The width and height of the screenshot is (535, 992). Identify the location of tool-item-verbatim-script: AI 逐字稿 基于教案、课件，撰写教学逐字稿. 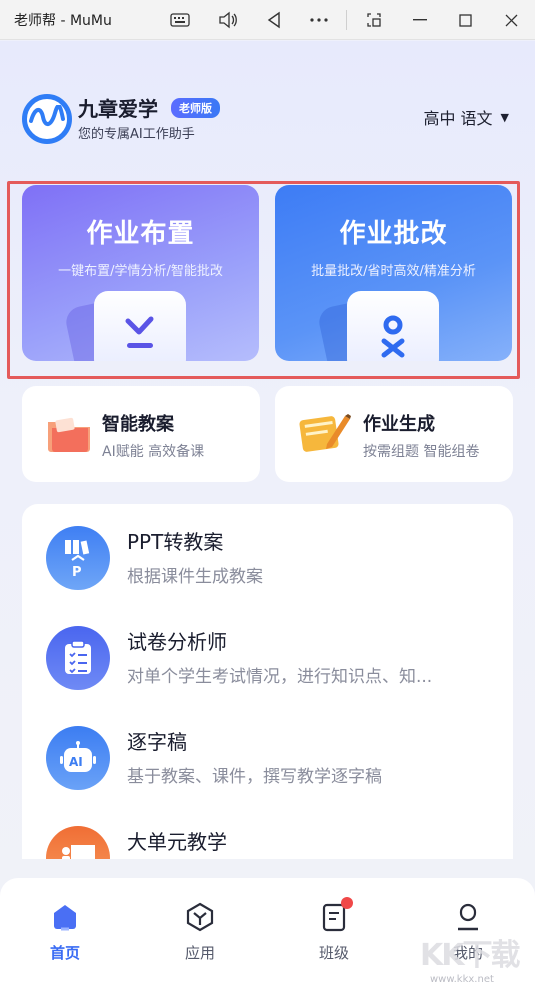
(267, 754).